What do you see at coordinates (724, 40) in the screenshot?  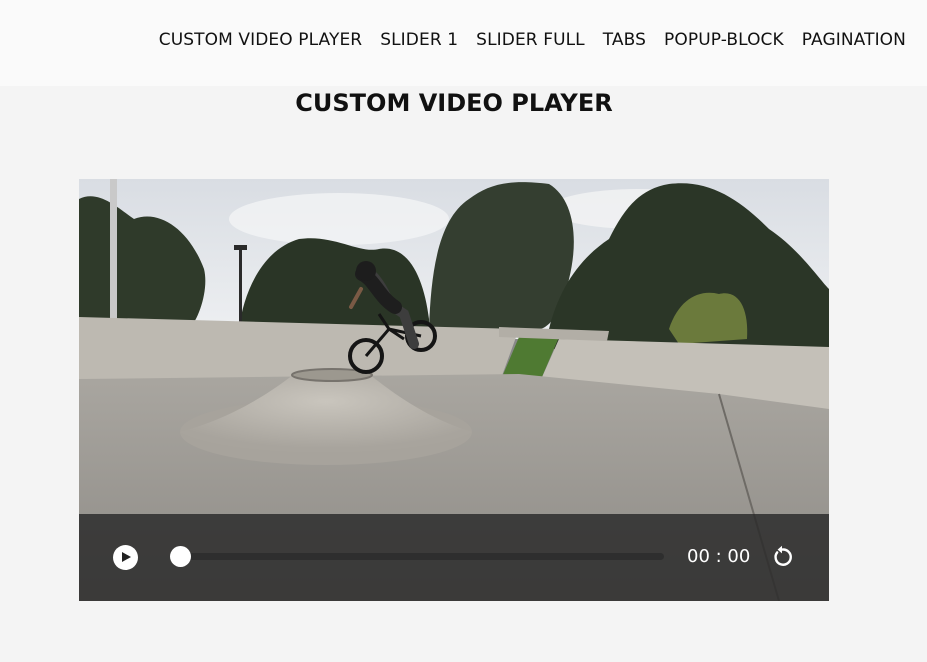 I see `nav-item-popup-block: POPUP-BLOCK` at bounding box center [724, 40].